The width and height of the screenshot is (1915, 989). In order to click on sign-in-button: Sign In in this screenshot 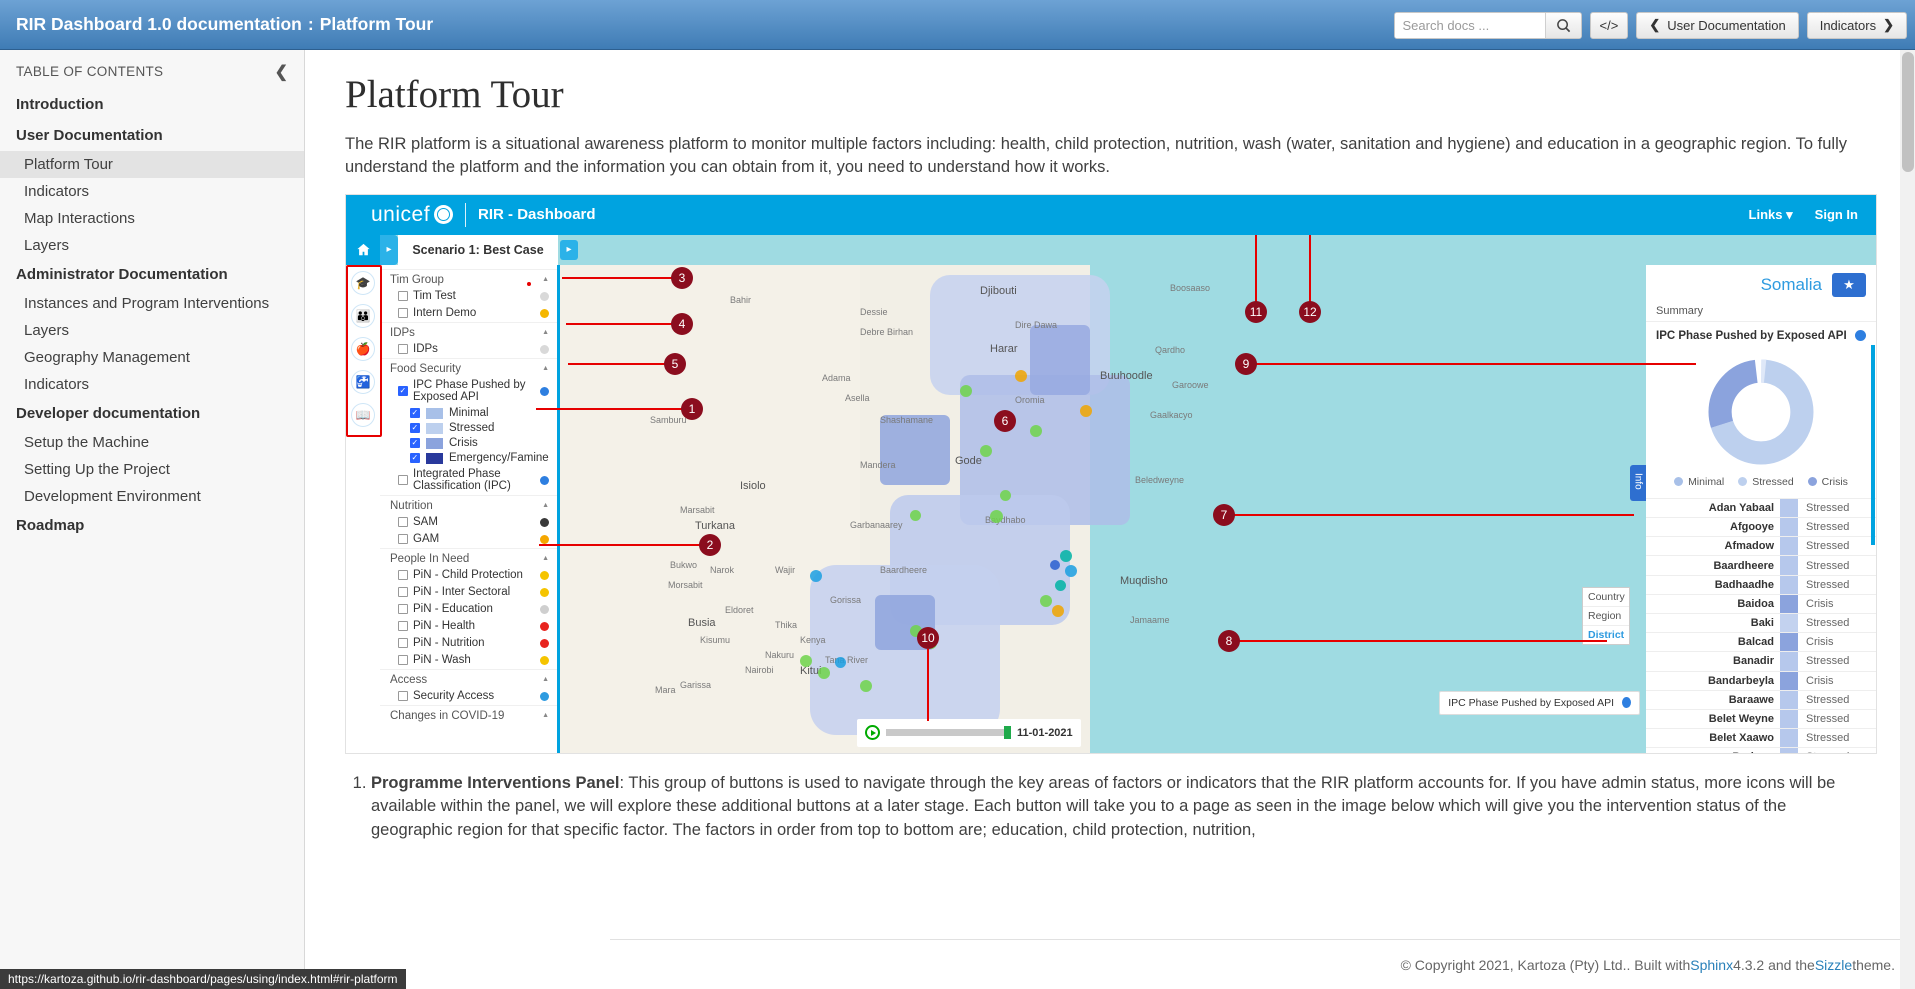, I will do `click(1836, 214)`.